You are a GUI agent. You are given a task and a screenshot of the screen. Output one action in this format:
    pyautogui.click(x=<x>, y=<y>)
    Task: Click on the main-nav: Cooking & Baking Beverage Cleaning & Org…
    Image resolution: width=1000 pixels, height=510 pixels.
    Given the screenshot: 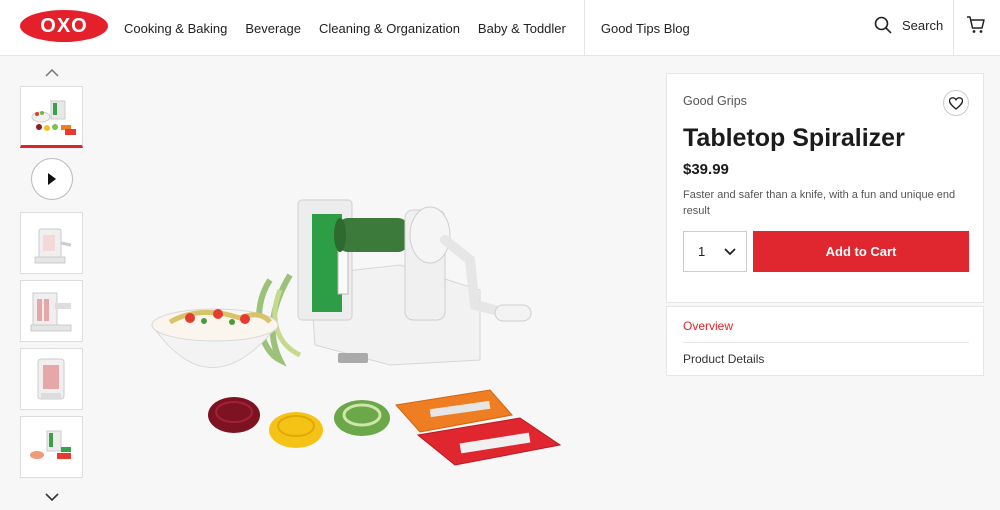 What is the action you would take?
    pyautogui.click(x=416, y=28)
    